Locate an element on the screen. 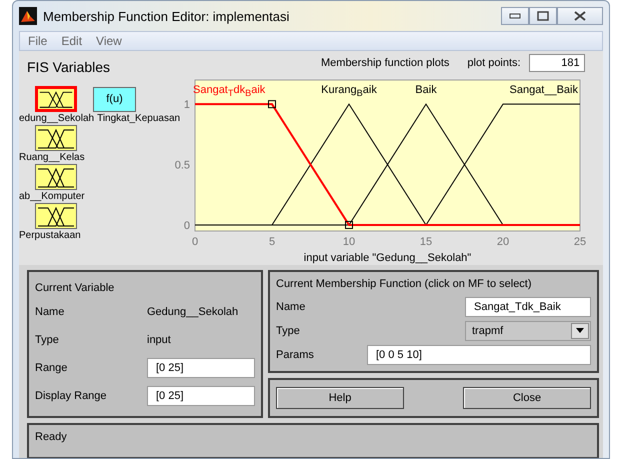 This screenshot has height=459, width=618. plot-title: Membership function plots is located at coordinates (385, 63).